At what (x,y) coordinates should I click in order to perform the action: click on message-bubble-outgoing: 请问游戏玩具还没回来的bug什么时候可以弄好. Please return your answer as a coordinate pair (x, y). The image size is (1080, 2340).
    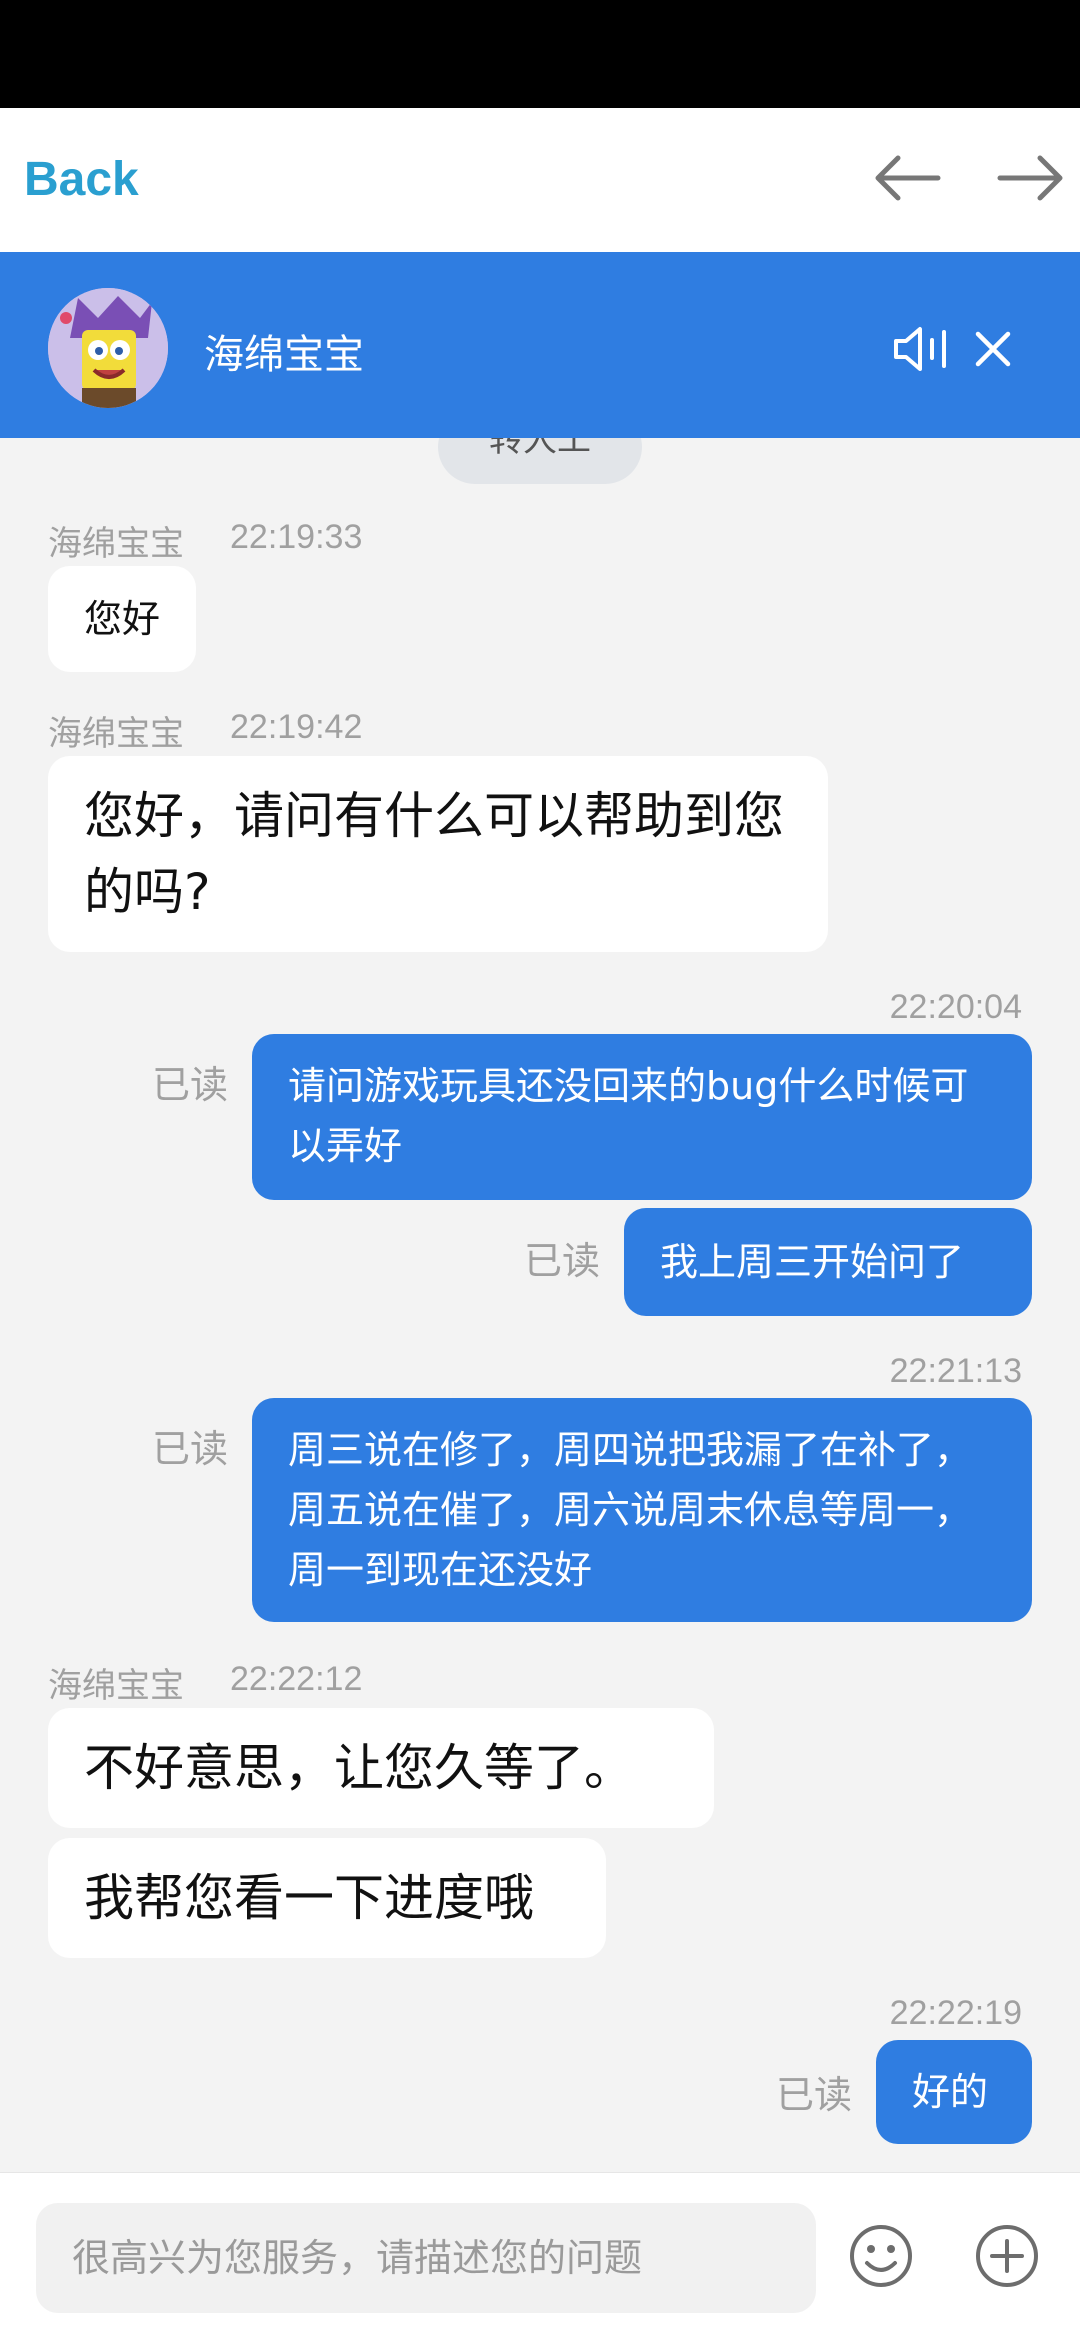
    Looking at the image, I should click on (642, 1117).